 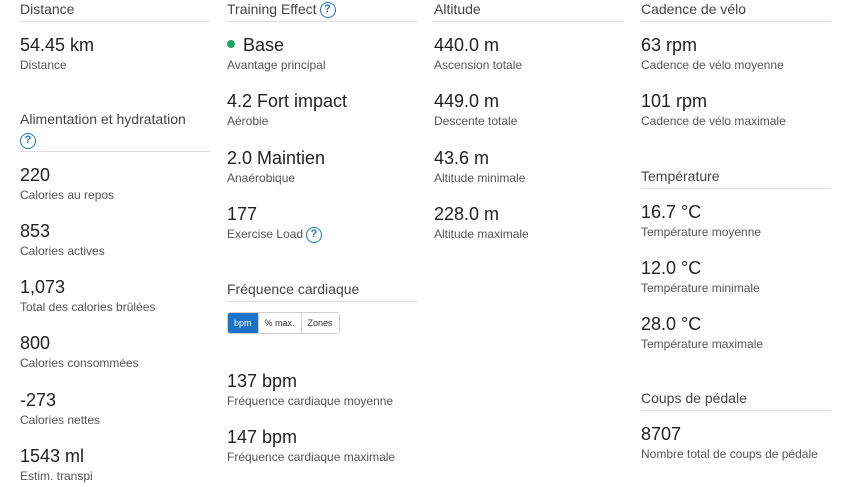 I want to click on stat-label: Calories nettes, so click(x=60, y=420).